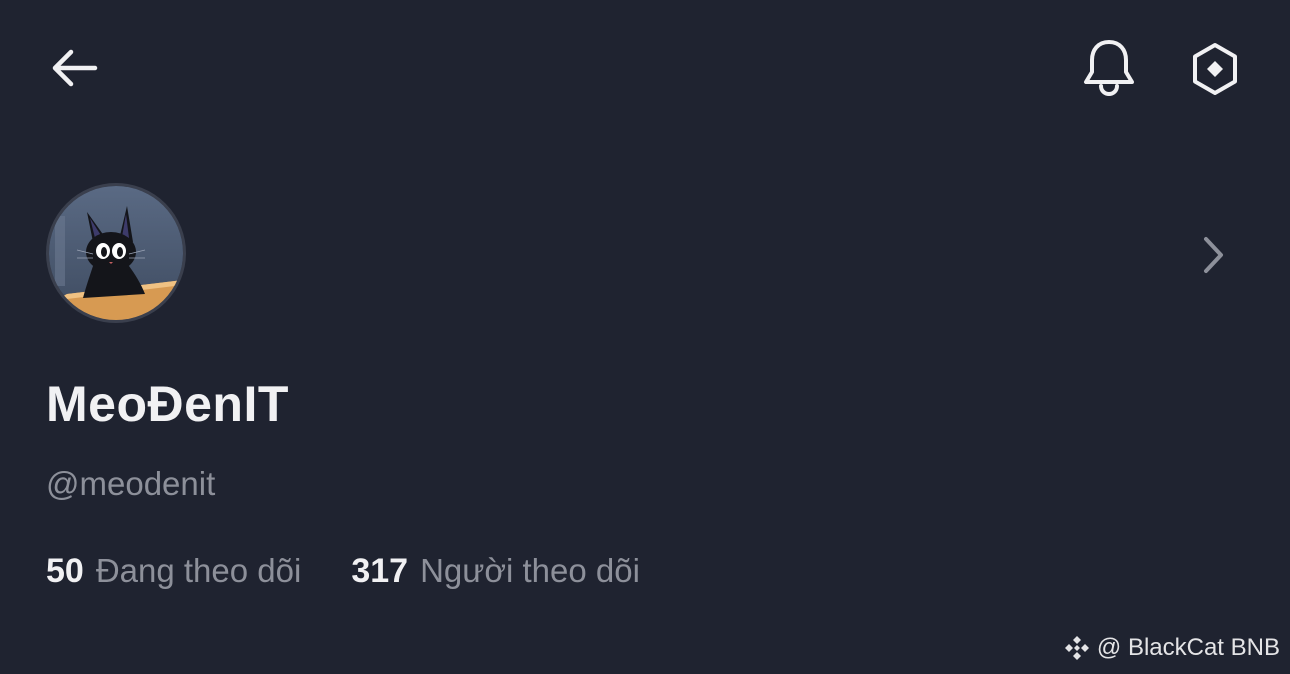 The height and width of the screenshot is (674, 1290). What do you see at coordinates (1188, 647) in the screenshot?
I see `watermark-text: @ BlackCat BNB` at bounding box center [1188, 647].